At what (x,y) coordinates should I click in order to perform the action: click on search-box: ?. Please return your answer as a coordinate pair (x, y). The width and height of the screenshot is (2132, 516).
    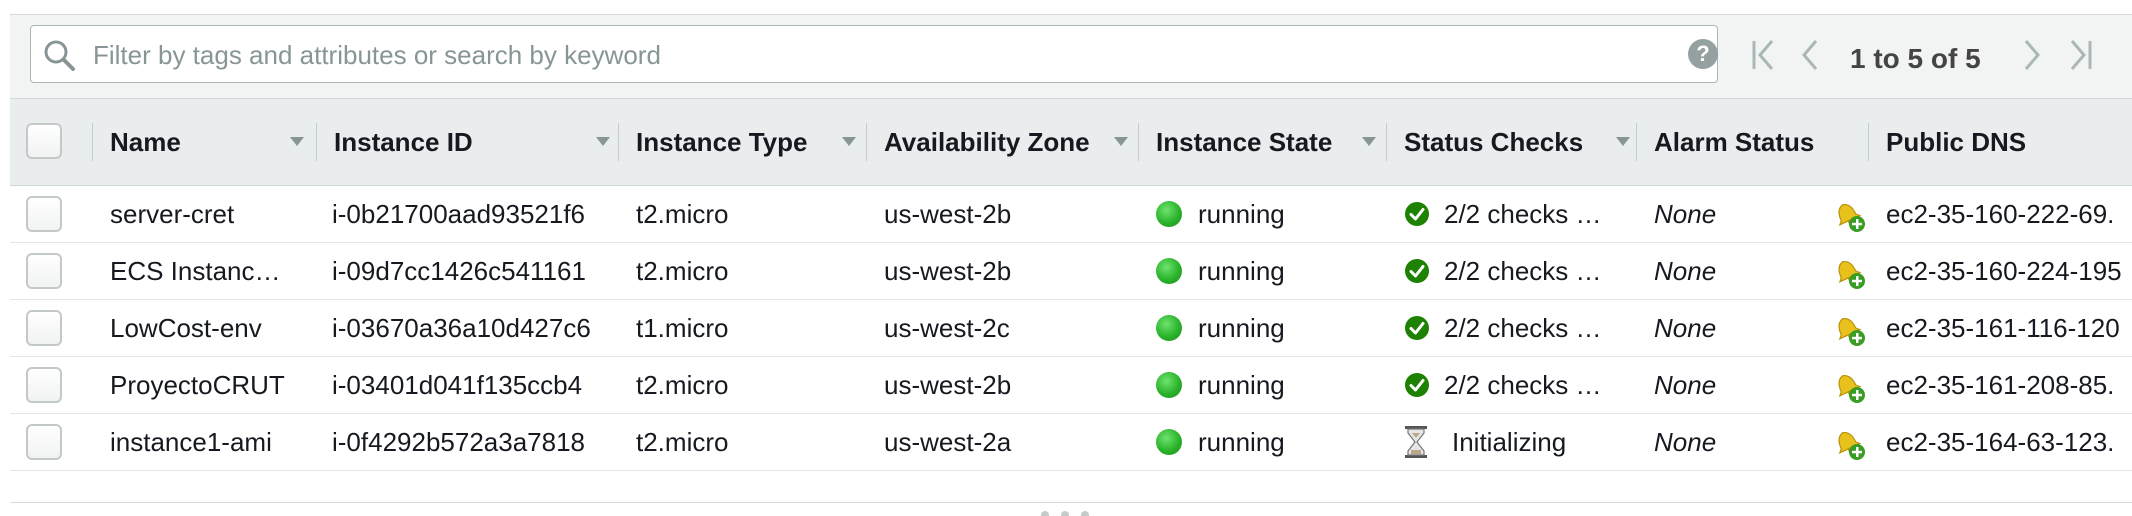
    Looking at the image, I should click on (874, 54).